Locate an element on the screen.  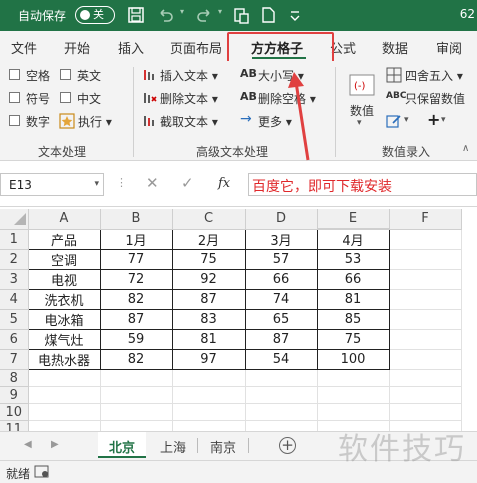
cell: 92 is located at coordinates (208, 279).